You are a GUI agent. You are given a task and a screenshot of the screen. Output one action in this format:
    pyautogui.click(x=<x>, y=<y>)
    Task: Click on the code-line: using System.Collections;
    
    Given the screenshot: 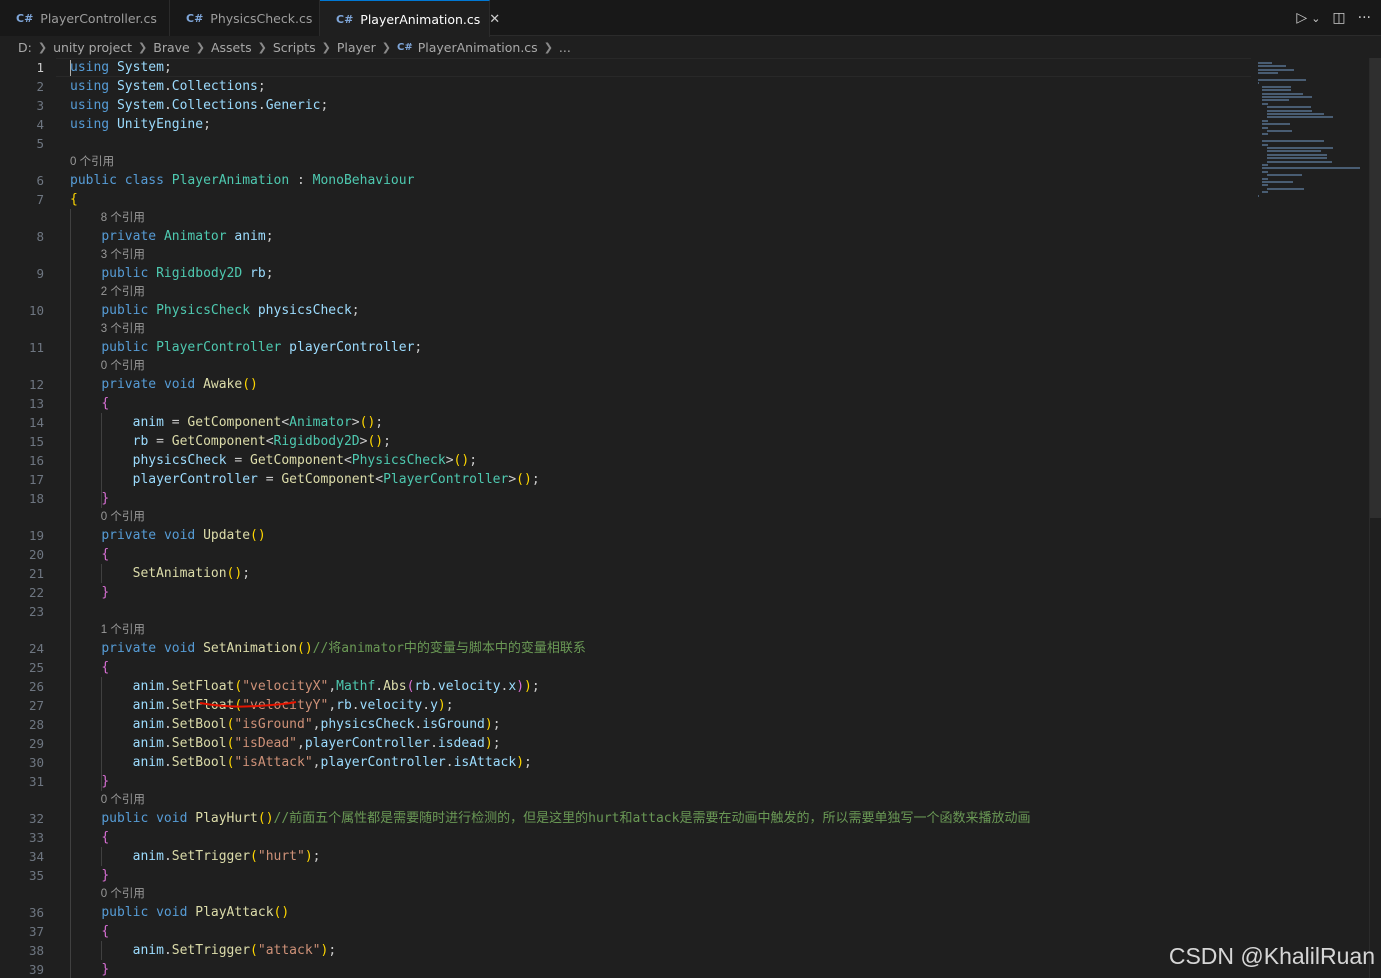 What is the action you would take?
    pyautogui.click(x=168, y=86)
    